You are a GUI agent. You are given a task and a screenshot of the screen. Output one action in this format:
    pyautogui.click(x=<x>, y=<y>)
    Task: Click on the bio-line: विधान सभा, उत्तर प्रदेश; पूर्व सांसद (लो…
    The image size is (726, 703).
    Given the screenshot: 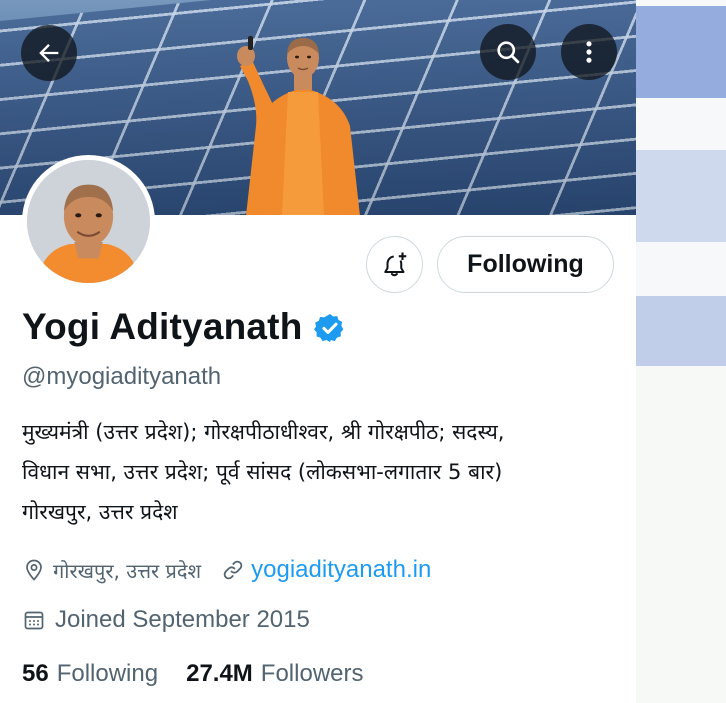 What is the action you would take?
    pyautogui.click(x=262, y=472)
    